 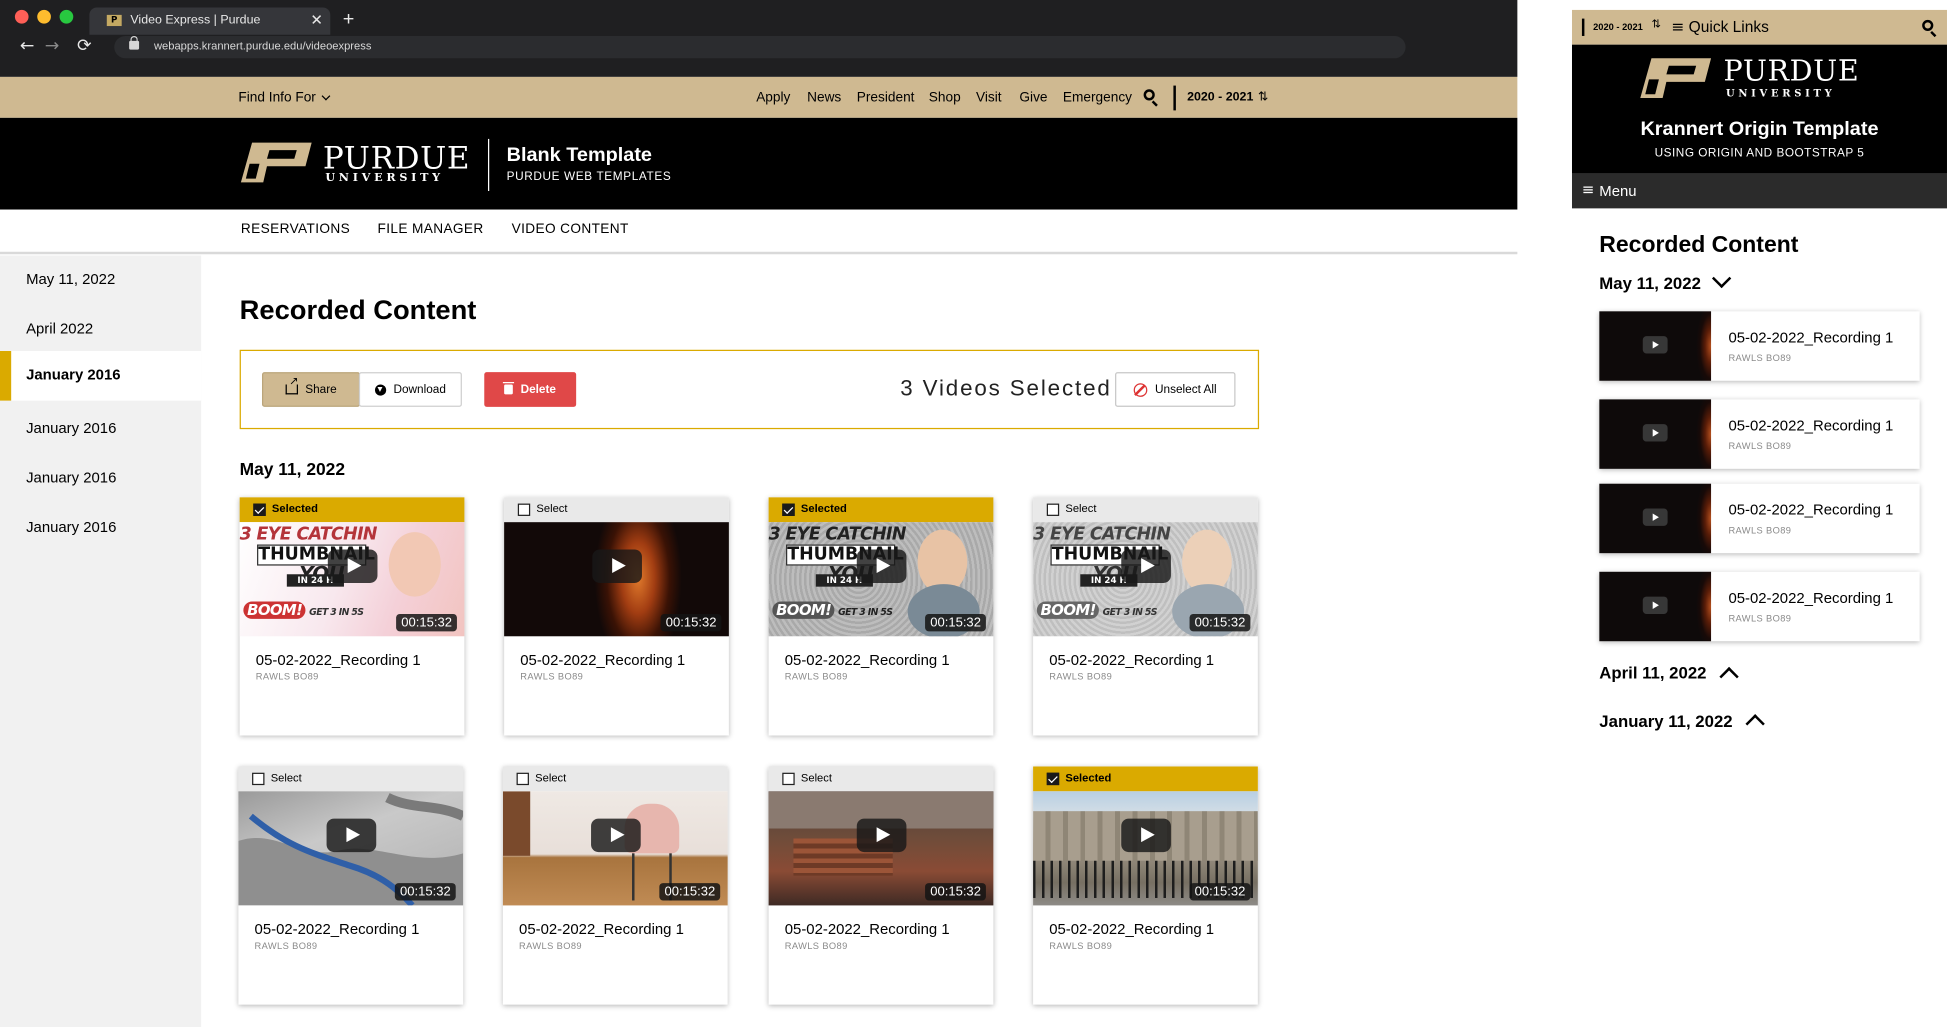 I want to click on mobile-year-select: 2020 - 2021, so click(x=1618, y=26).